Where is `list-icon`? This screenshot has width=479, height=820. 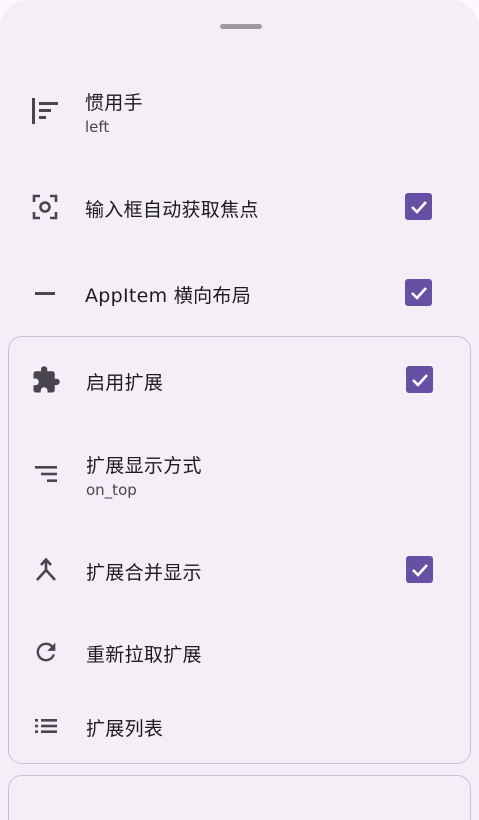
list-icon is located at coordinates (46, 726).